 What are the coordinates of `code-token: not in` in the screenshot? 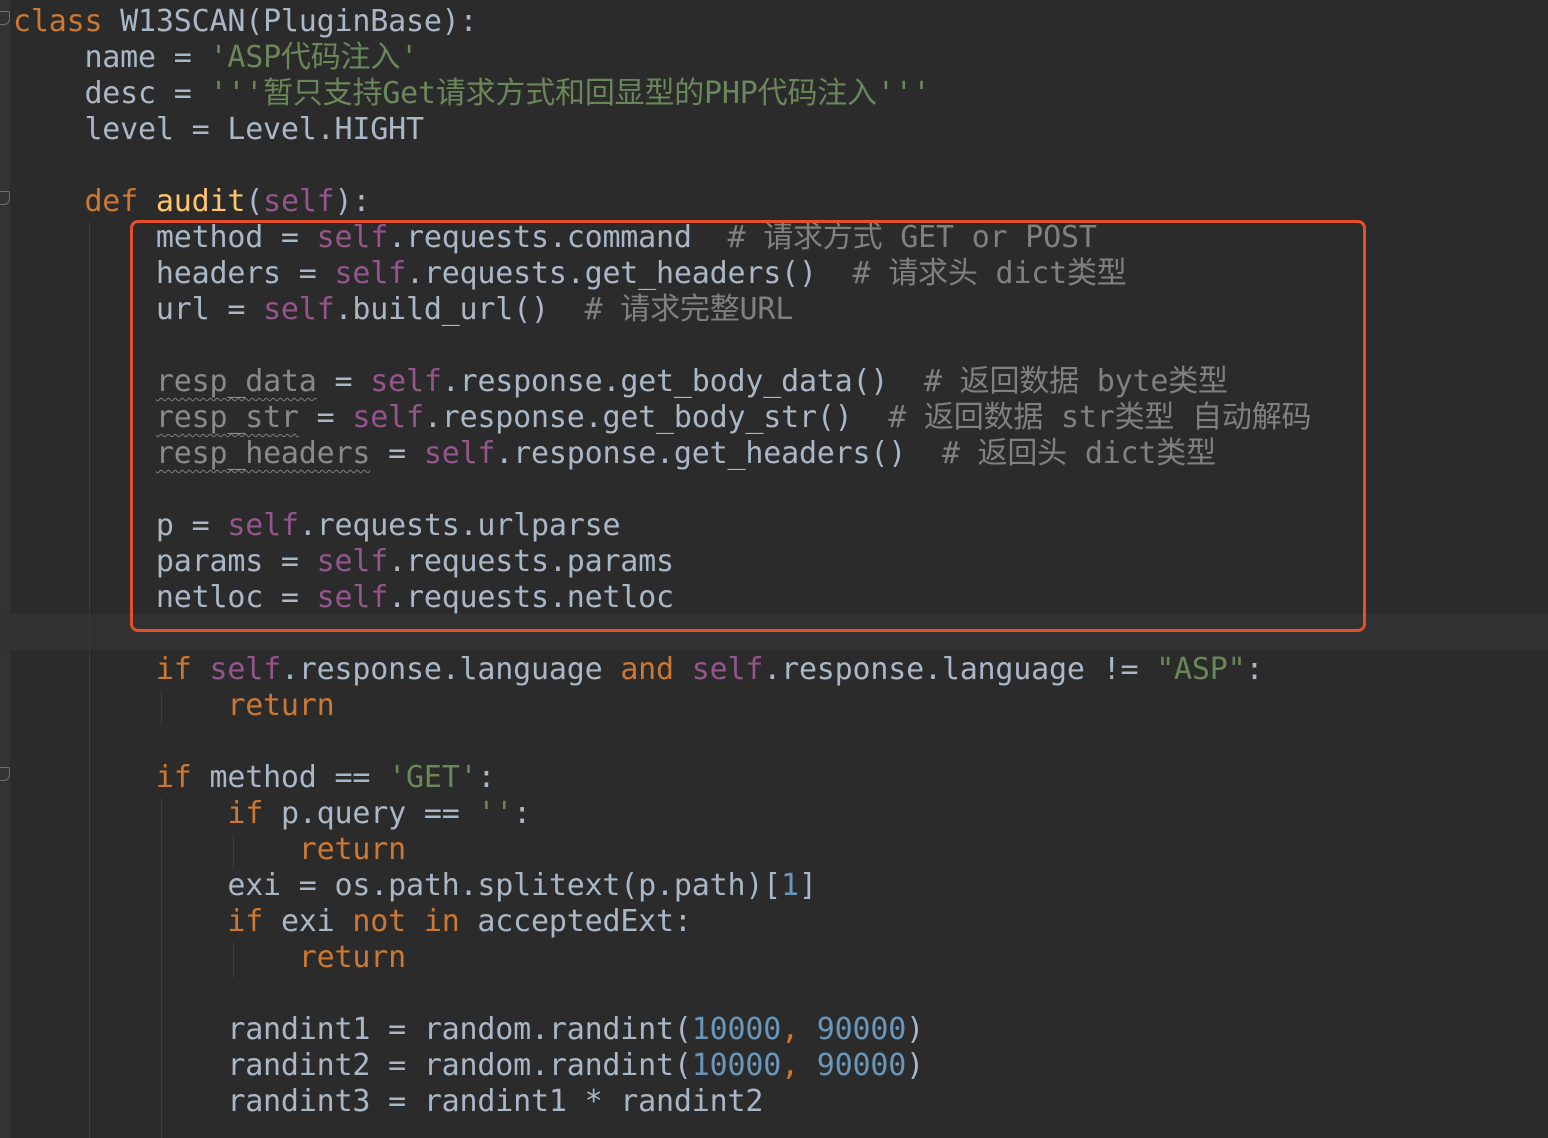 It's located at (415, 921).